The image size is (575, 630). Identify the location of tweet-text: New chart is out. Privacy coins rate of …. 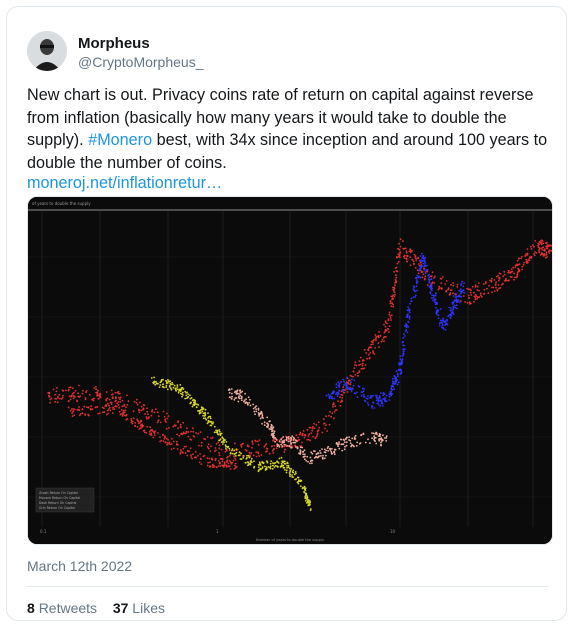
(289, 129).